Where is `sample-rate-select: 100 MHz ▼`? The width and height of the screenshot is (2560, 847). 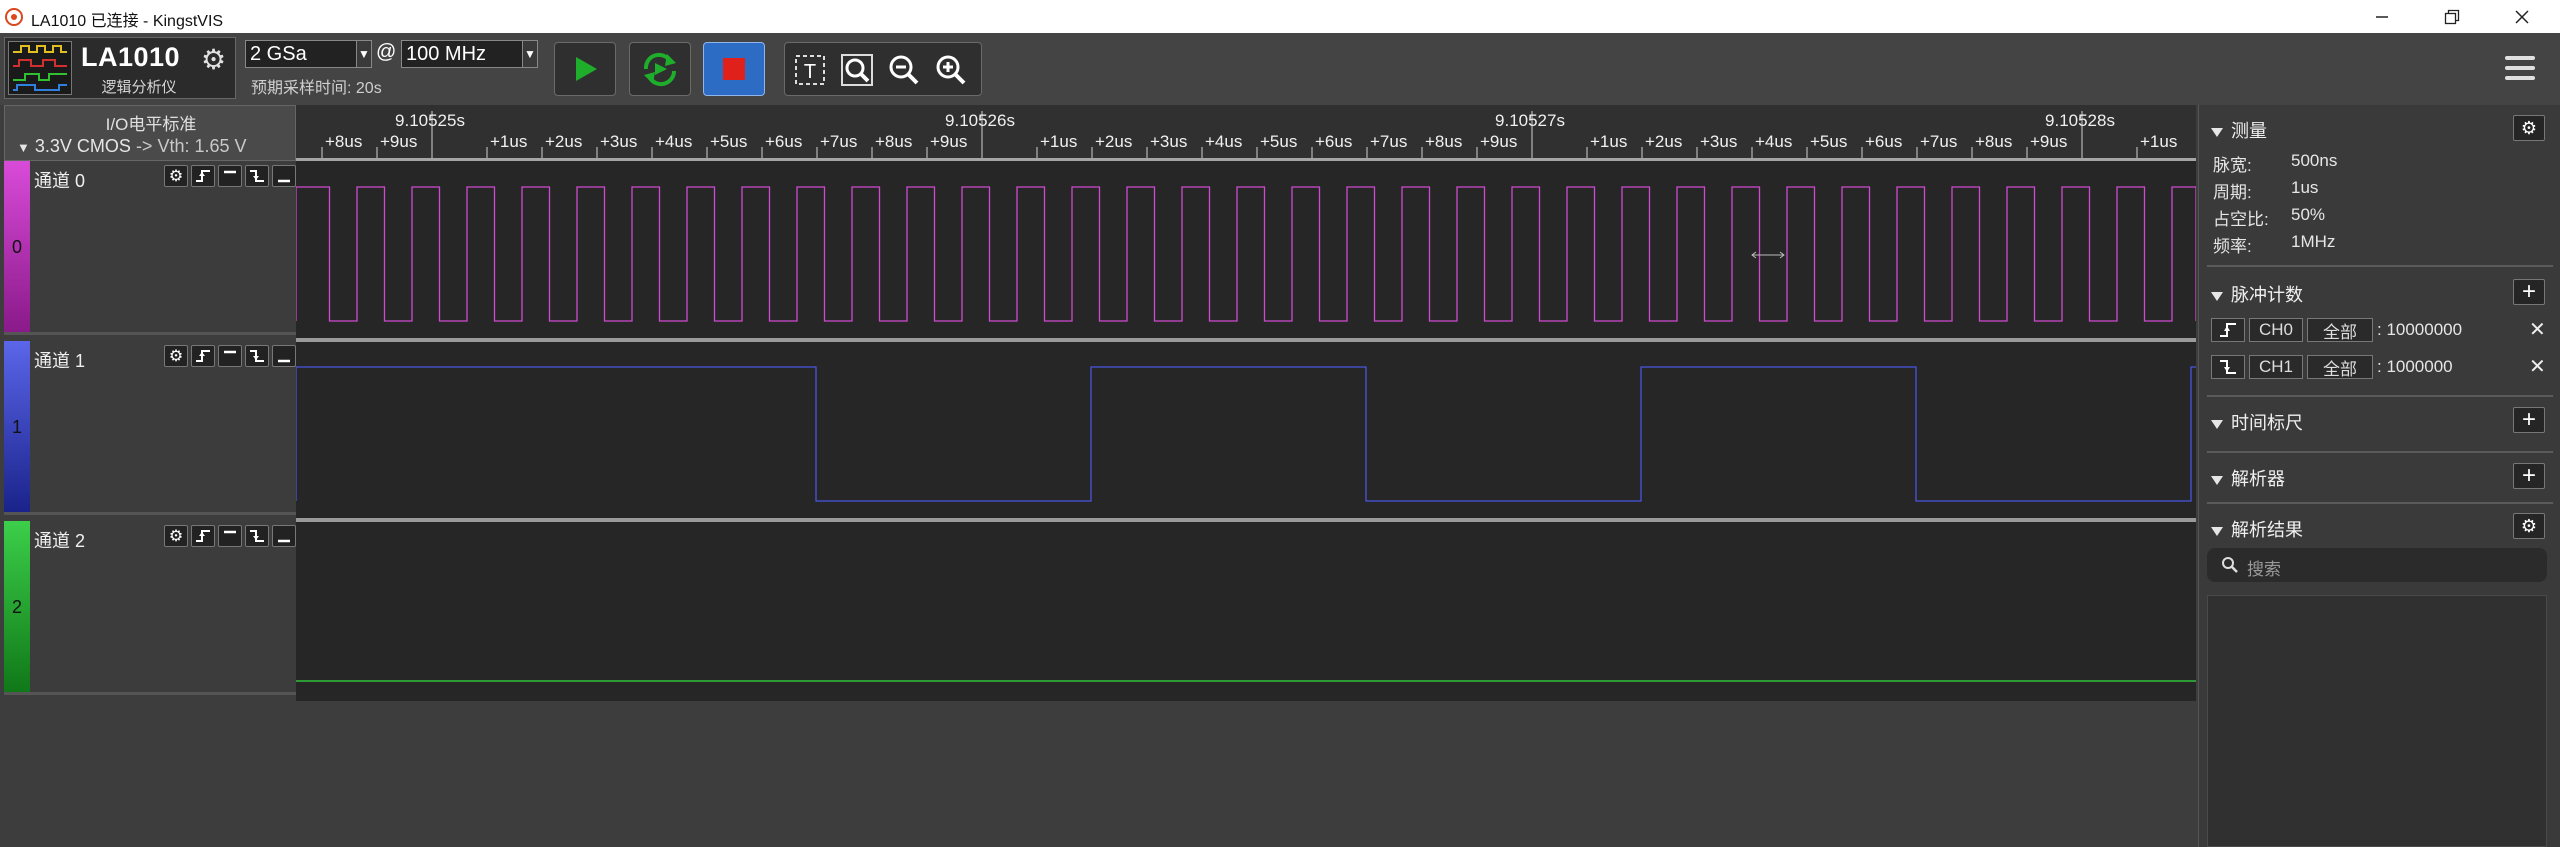
sample-rate-select: 100 MHz ▼ is located at coordinates (469, 54).